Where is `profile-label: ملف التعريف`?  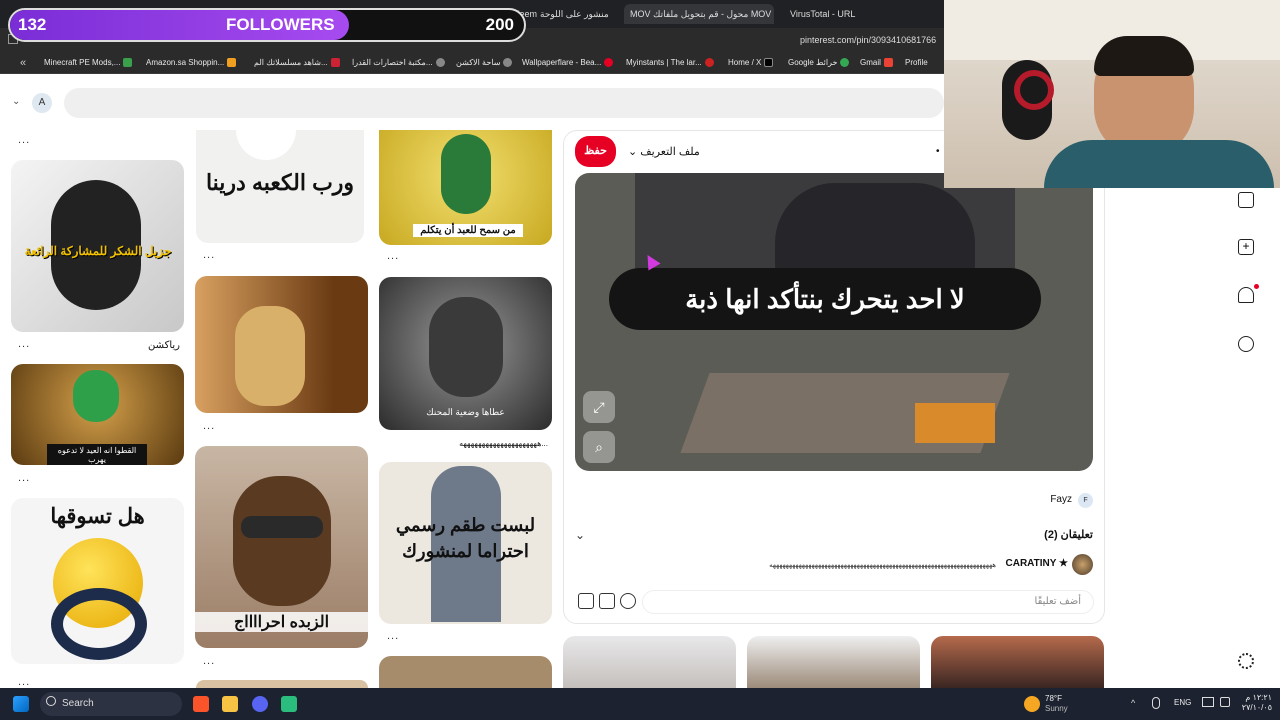 profile-label: ملف التعريف is located at coordinates (670, 152).